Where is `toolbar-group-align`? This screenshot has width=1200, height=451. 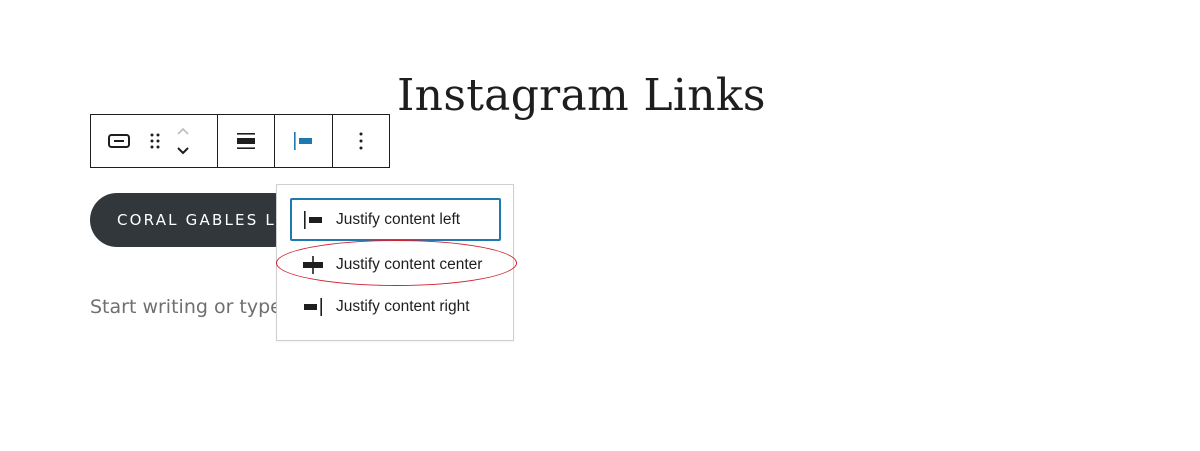
toolbar-group-align is located at coordinates (245, 141).